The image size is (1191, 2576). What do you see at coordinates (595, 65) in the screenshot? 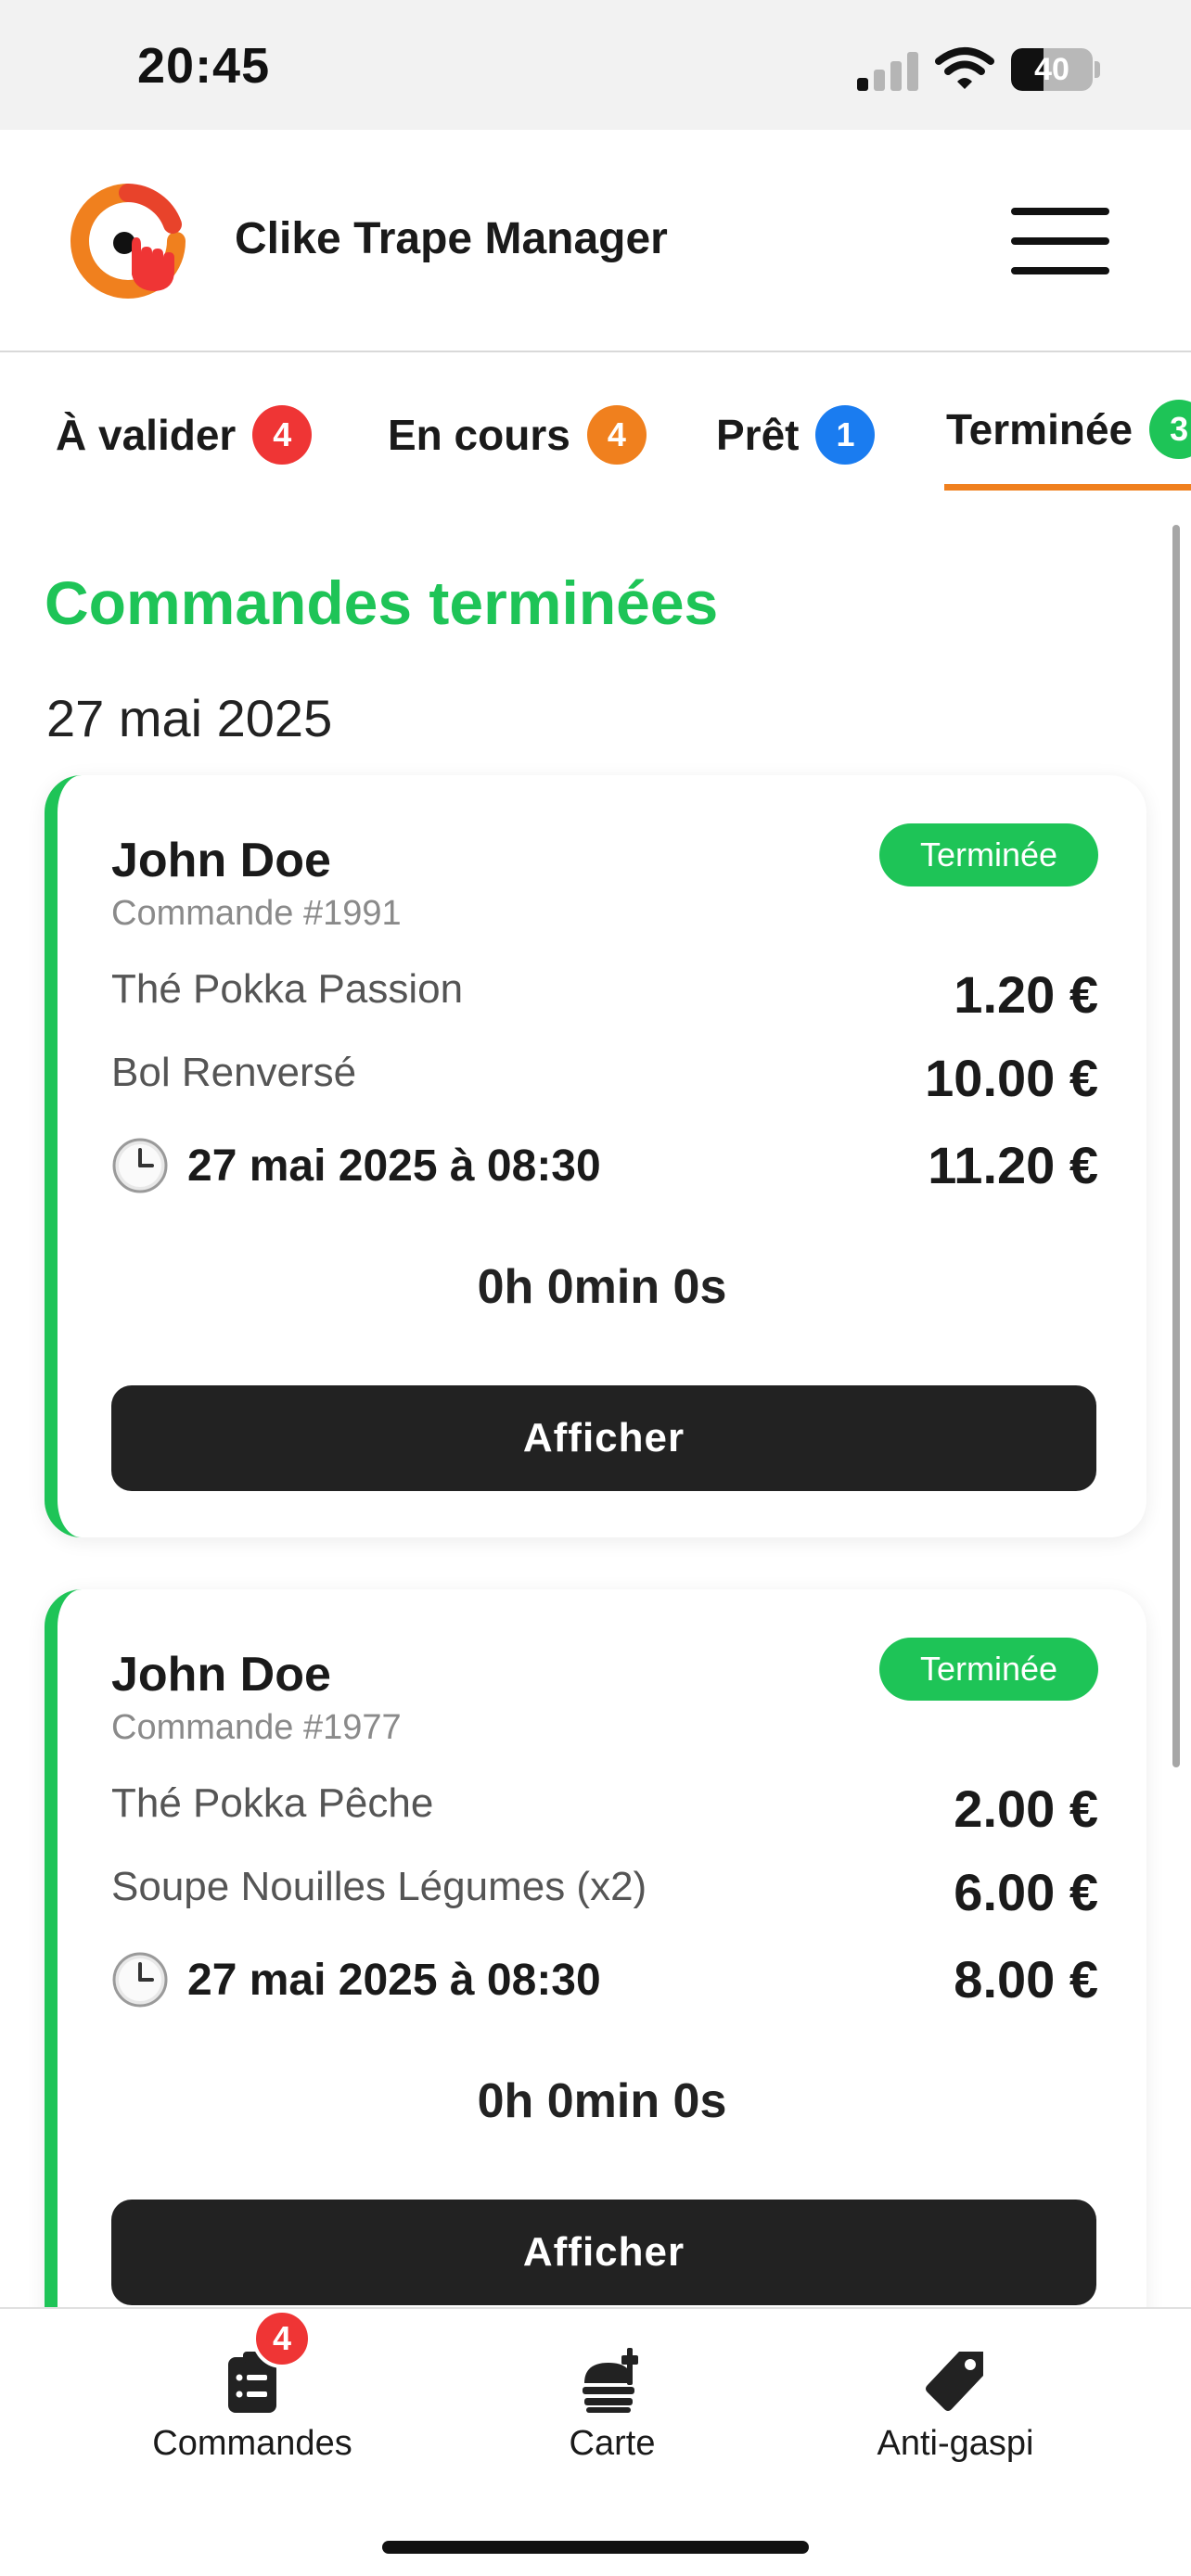
I see `status-bar: 20:45 40` at bounding box center [595, 65].